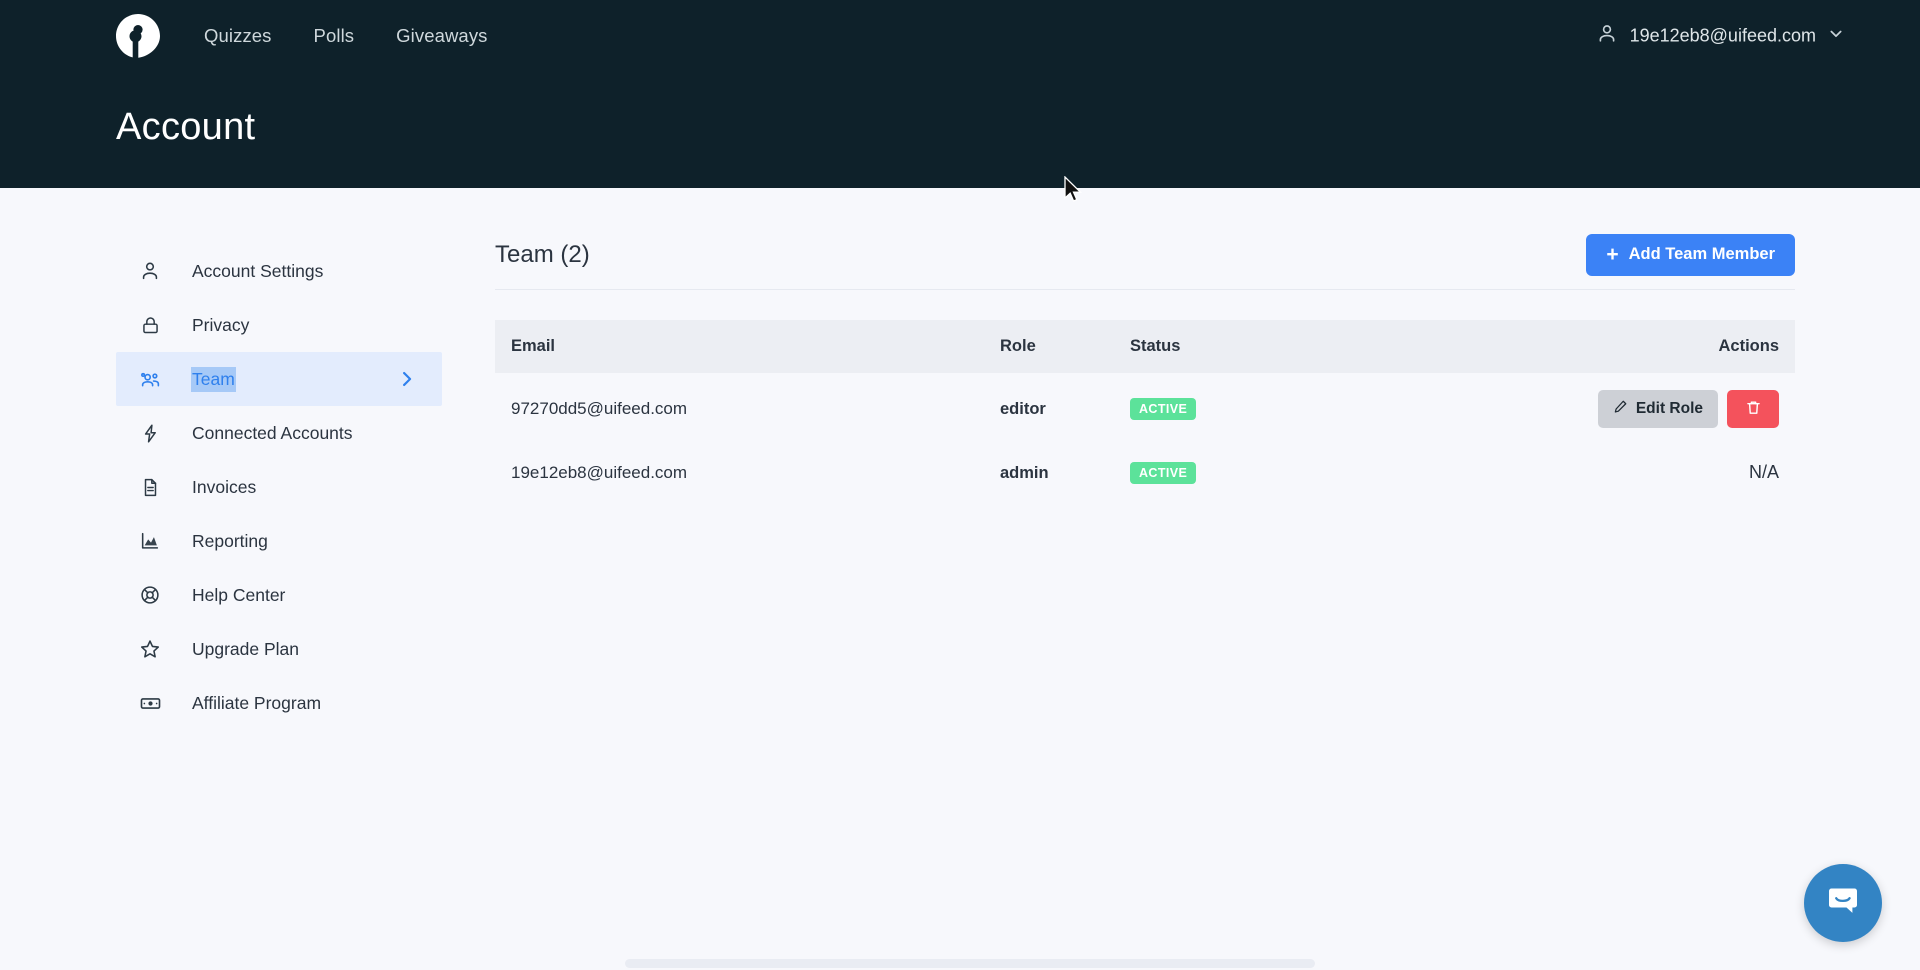 Image resolution: width=1920 pixels, height=970 pixels. Describe the element at coordinates (221, 324) in the screenshot. I see `sidebar-item-label: Privacy` at that location.